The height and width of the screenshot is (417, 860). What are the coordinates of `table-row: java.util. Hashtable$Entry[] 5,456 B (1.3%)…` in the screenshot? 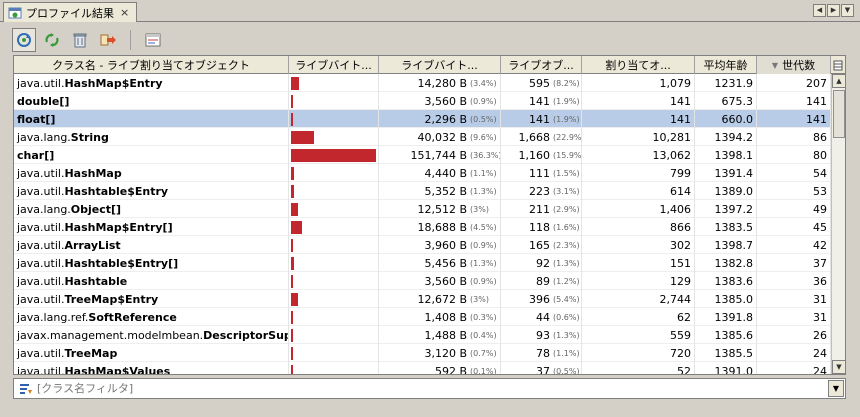 It's located at (422, 263).